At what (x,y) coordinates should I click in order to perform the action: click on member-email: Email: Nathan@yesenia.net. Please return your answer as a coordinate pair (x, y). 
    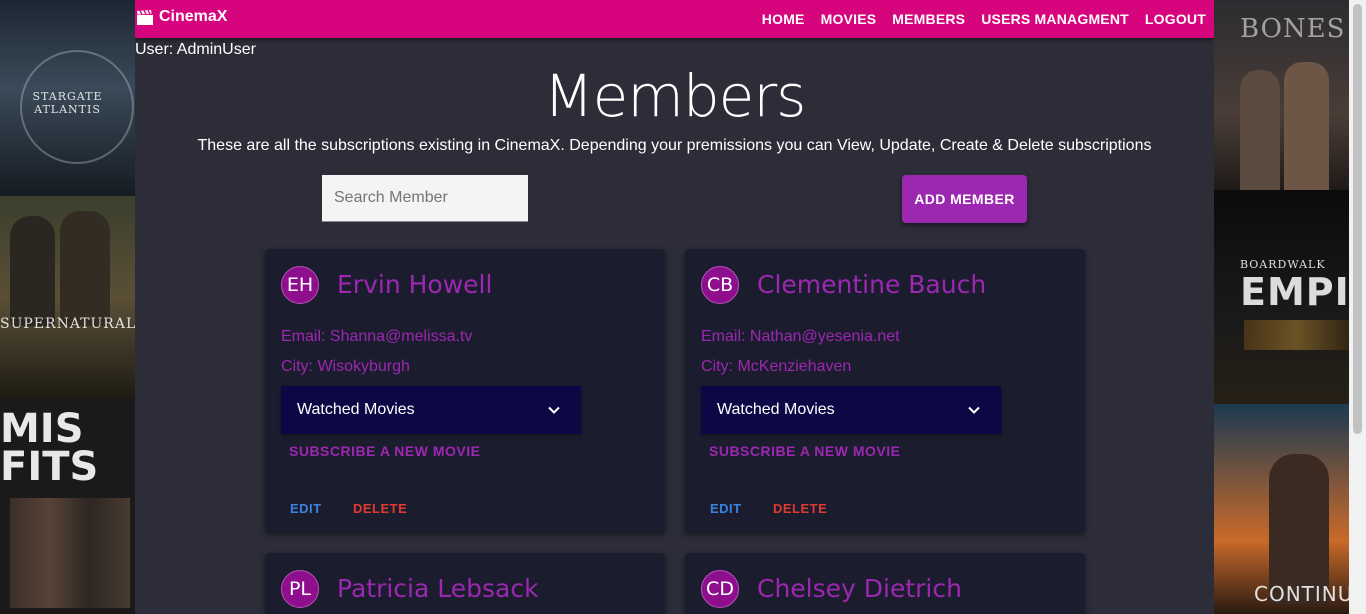
    Looking at the image, I should click on (800, 336).